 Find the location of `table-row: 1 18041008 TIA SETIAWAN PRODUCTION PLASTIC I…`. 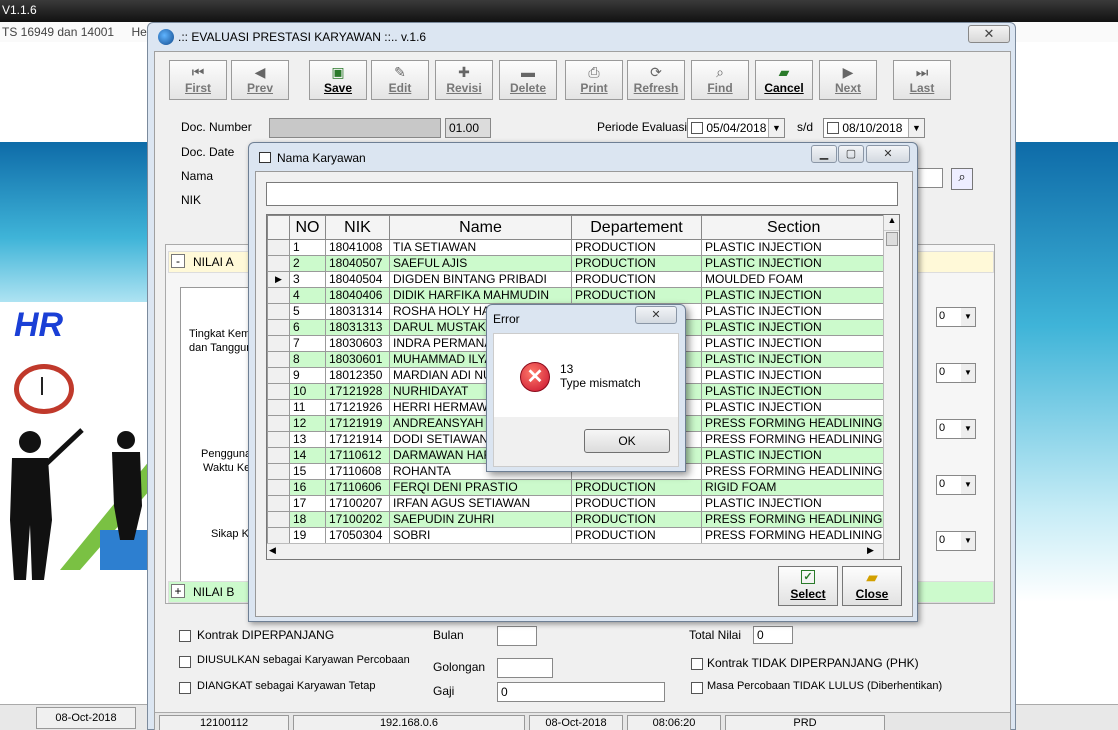

table-row: 1 18041008 TIA SETIAWAN PRODUCTION PLASTIC I… is located at coordinates (577, 247).